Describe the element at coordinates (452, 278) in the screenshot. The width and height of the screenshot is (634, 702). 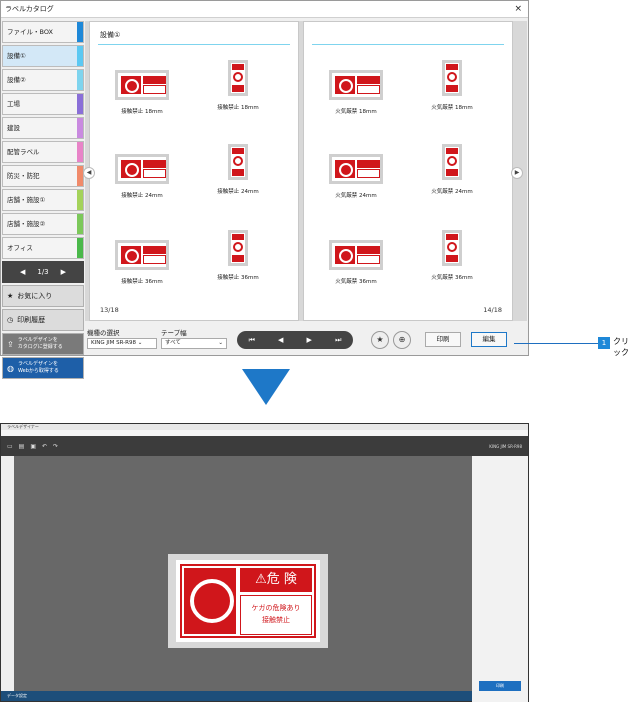
I see `catalog-item-label: 火気厳禁 36mm` at that location.